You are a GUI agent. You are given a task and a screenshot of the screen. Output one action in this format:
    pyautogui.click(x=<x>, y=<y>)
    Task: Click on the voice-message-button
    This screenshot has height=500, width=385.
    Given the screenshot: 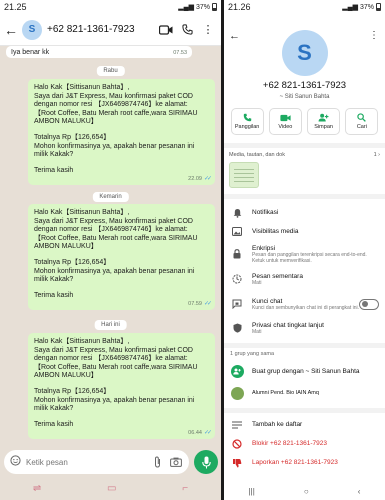 What is the action you would take?
    pyautogui.click(x=206, y=462)
    